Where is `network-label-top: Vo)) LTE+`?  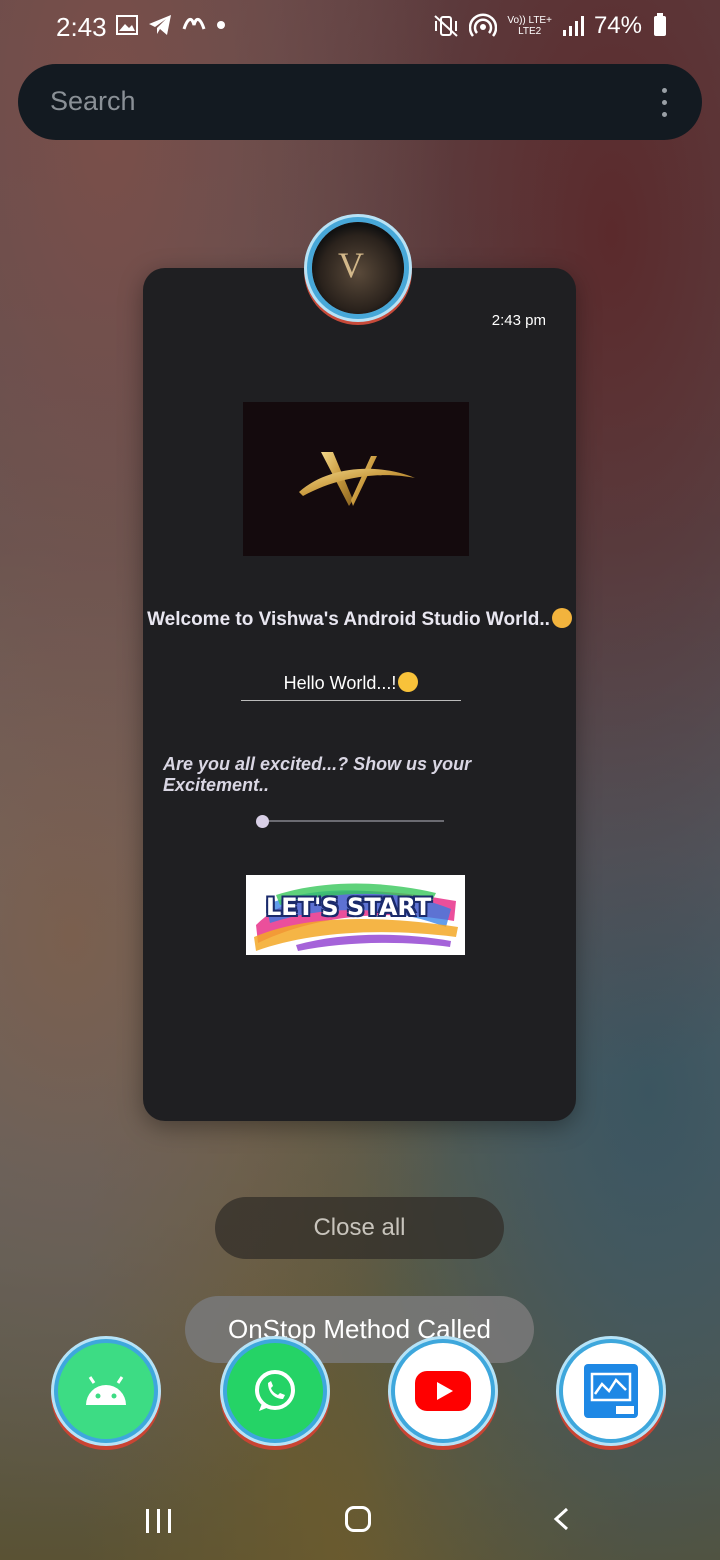
network-label-top: Vo)) LTE+ is located at coordinates (529, 20).